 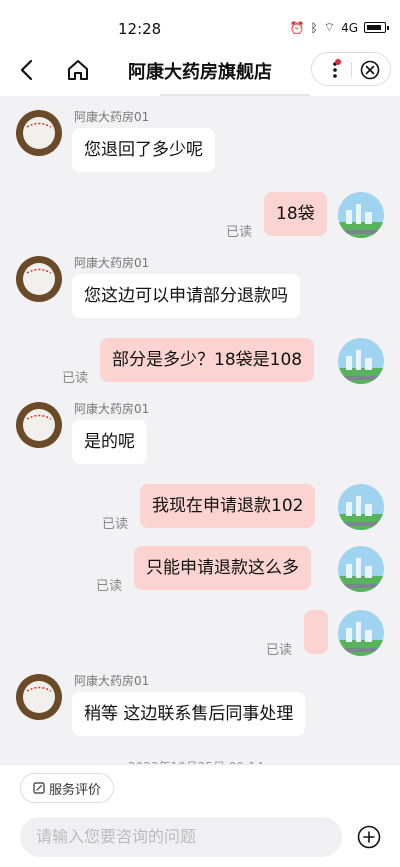 I want to click on message-bubble: 只能申请退款这么多, so click(x=222, y=568).